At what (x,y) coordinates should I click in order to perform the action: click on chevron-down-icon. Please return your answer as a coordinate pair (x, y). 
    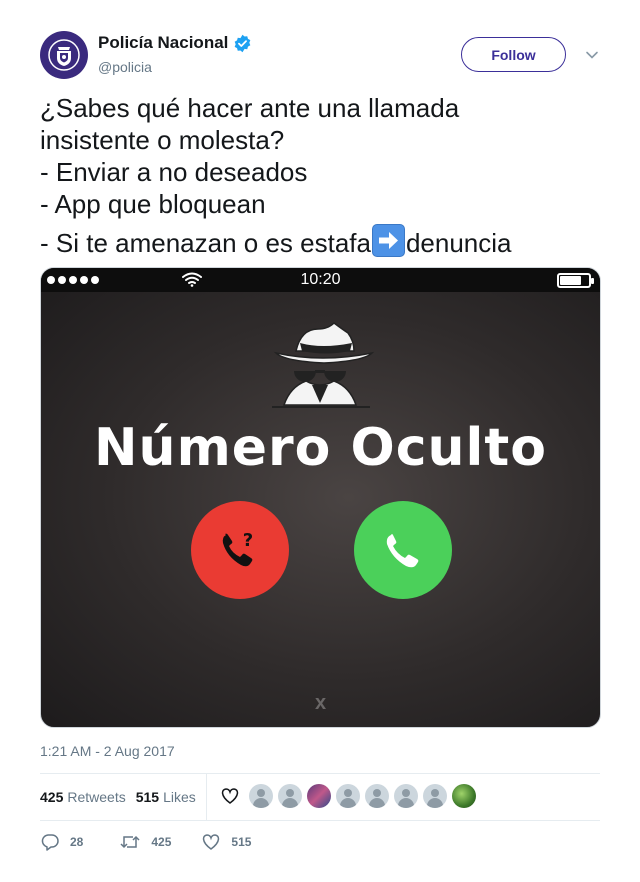
    Looking at the image, I should click on (592, 55).